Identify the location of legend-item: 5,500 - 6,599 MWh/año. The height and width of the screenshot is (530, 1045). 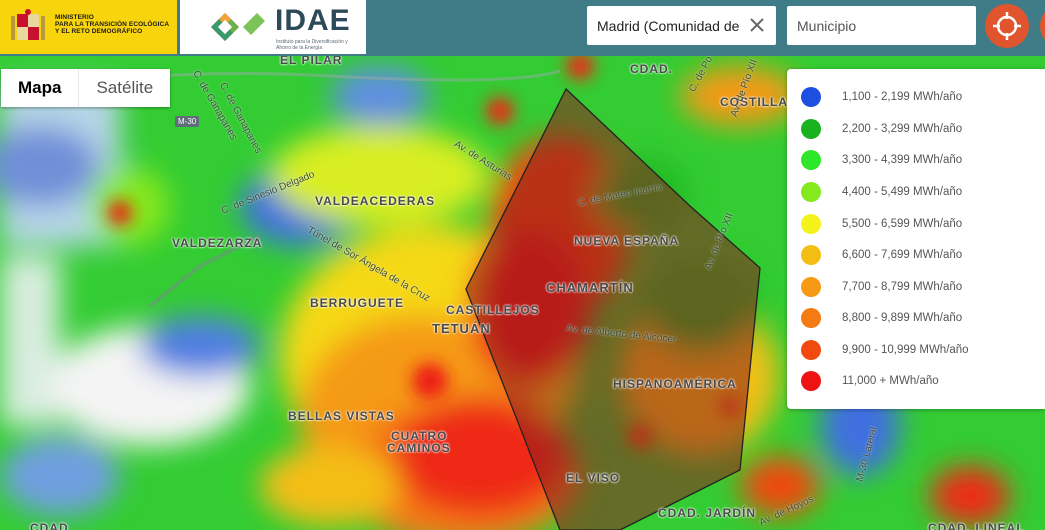
(881, 224).